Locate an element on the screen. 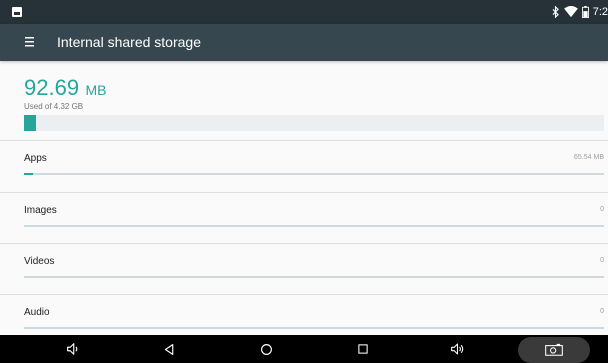  page-title: Internal shared storage is located at coordinates (129, 42).